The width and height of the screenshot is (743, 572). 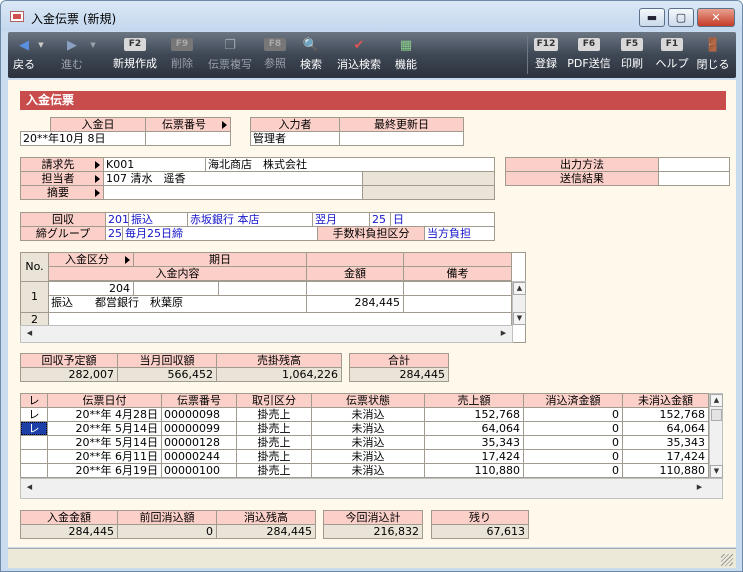 I want to click on invoice-vscroll: ▲ ▼, so click(x=716, y=435).